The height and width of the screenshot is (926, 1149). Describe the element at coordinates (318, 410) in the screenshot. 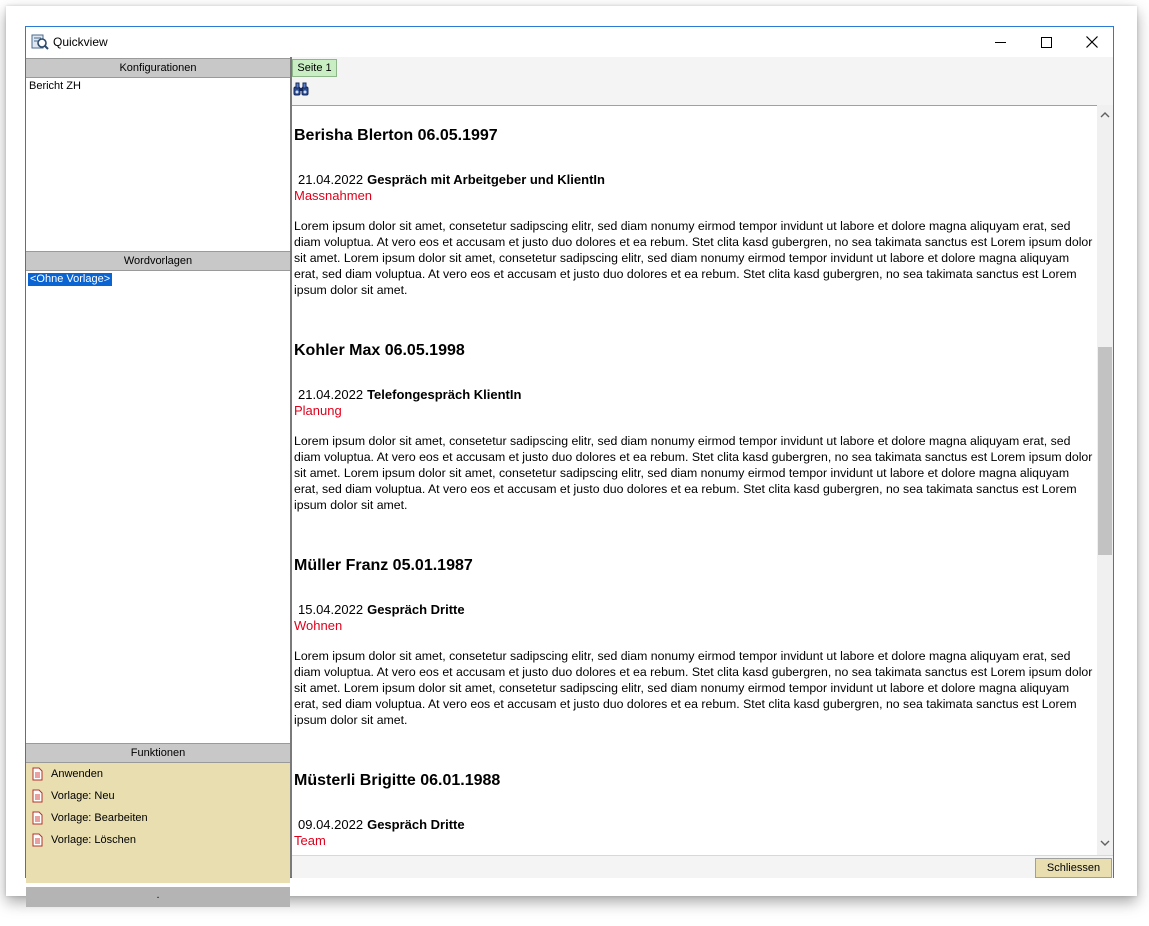

I see `entry-category: Planung` at that location.